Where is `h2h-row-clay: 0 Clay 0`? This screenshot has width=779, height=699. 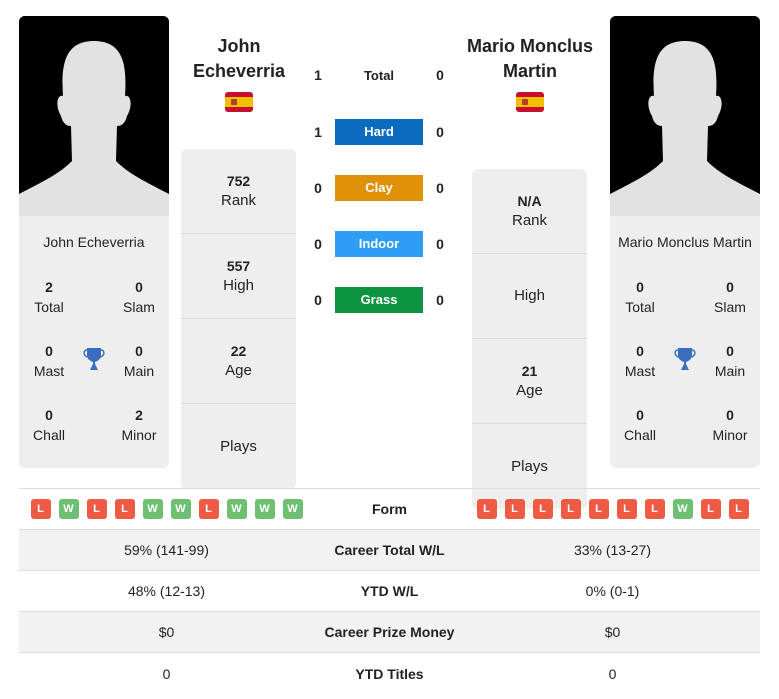
h2h-row-clay: 0 Clay 0 is located at coordinates (380, 188).